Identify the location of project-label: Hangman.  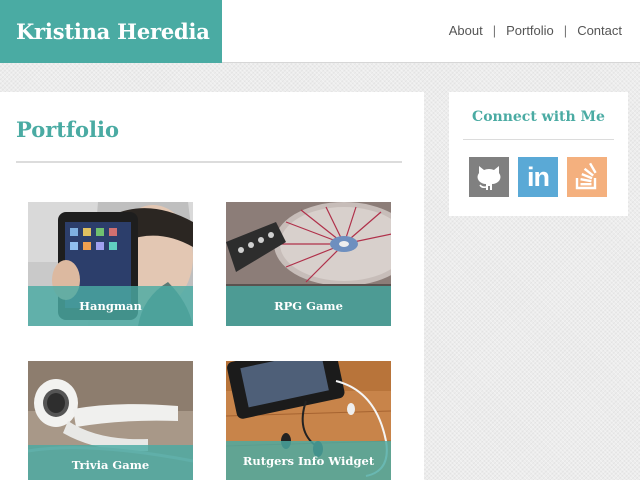
(110, 306).